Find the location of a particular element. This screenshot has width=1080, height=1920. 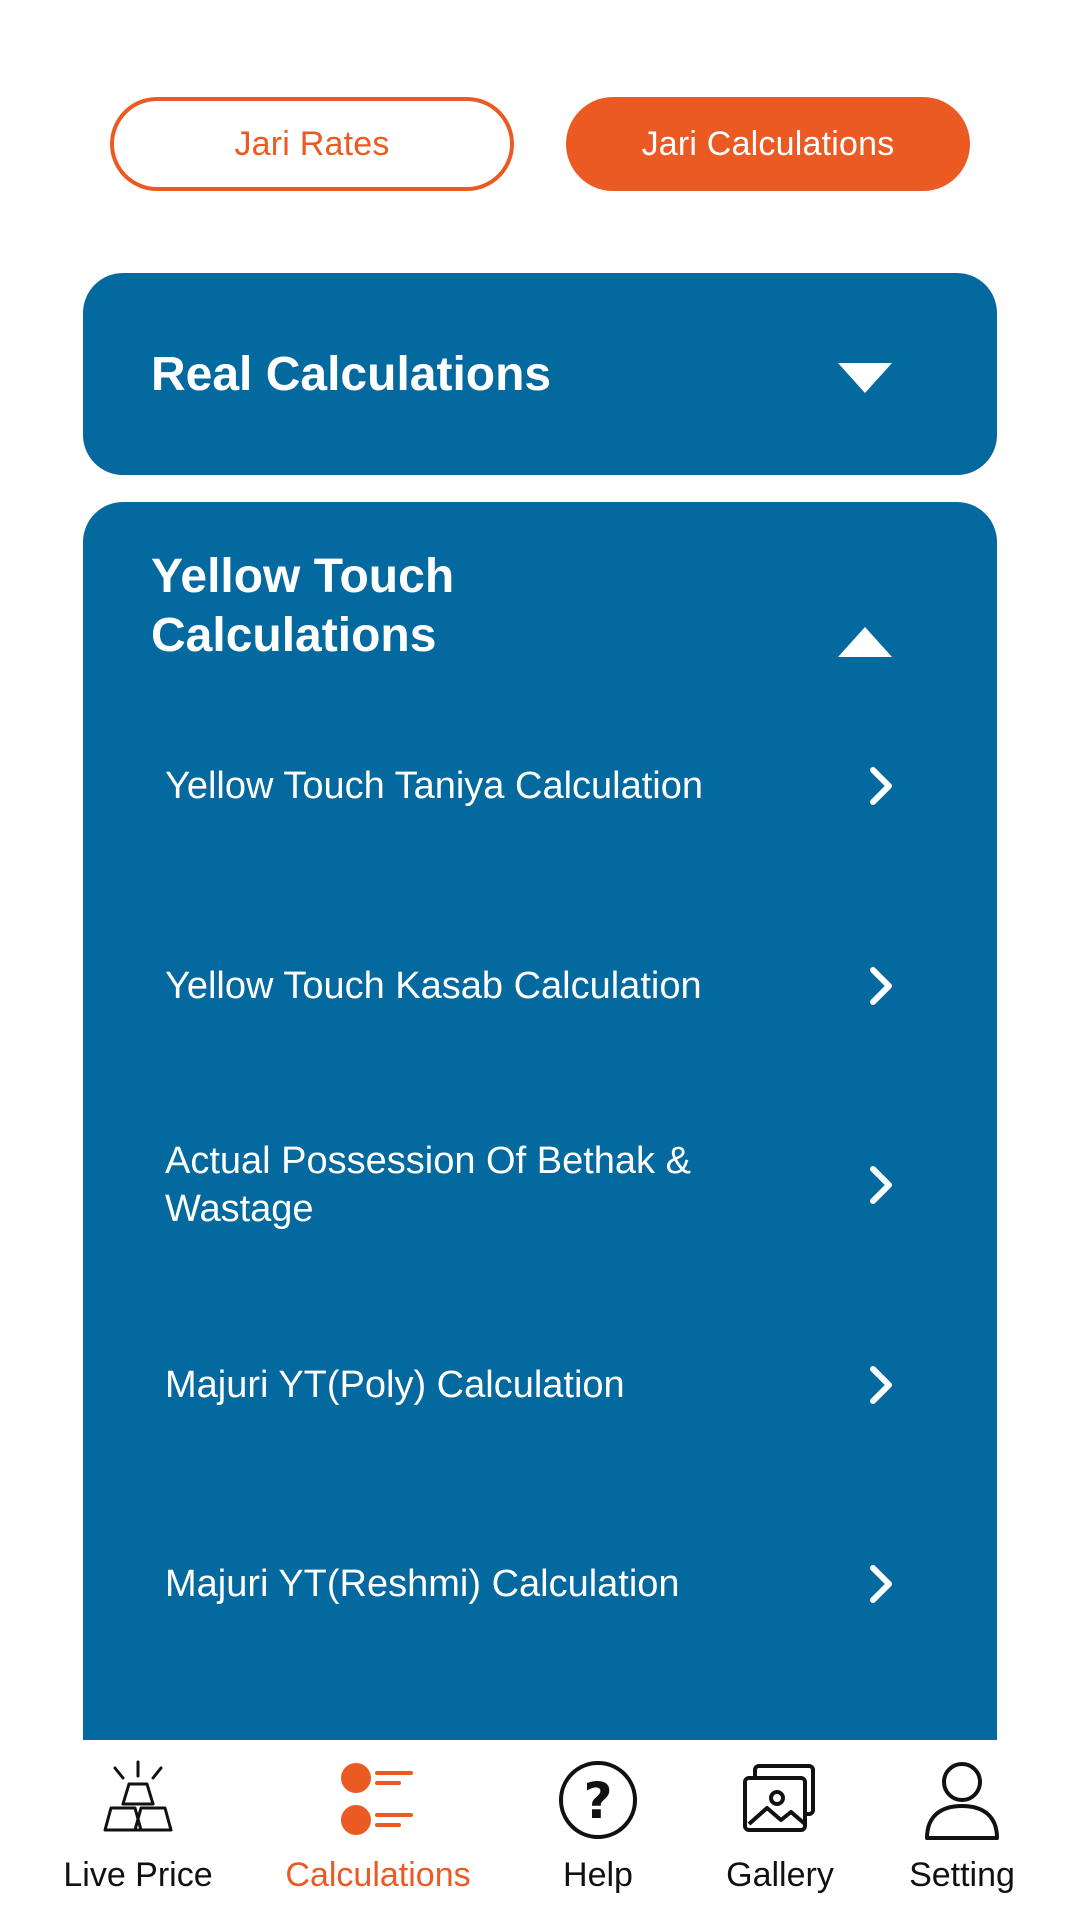

list-item-label: Actual Possession Of Bethak & Wastage is located at coordinates (428, 1185).